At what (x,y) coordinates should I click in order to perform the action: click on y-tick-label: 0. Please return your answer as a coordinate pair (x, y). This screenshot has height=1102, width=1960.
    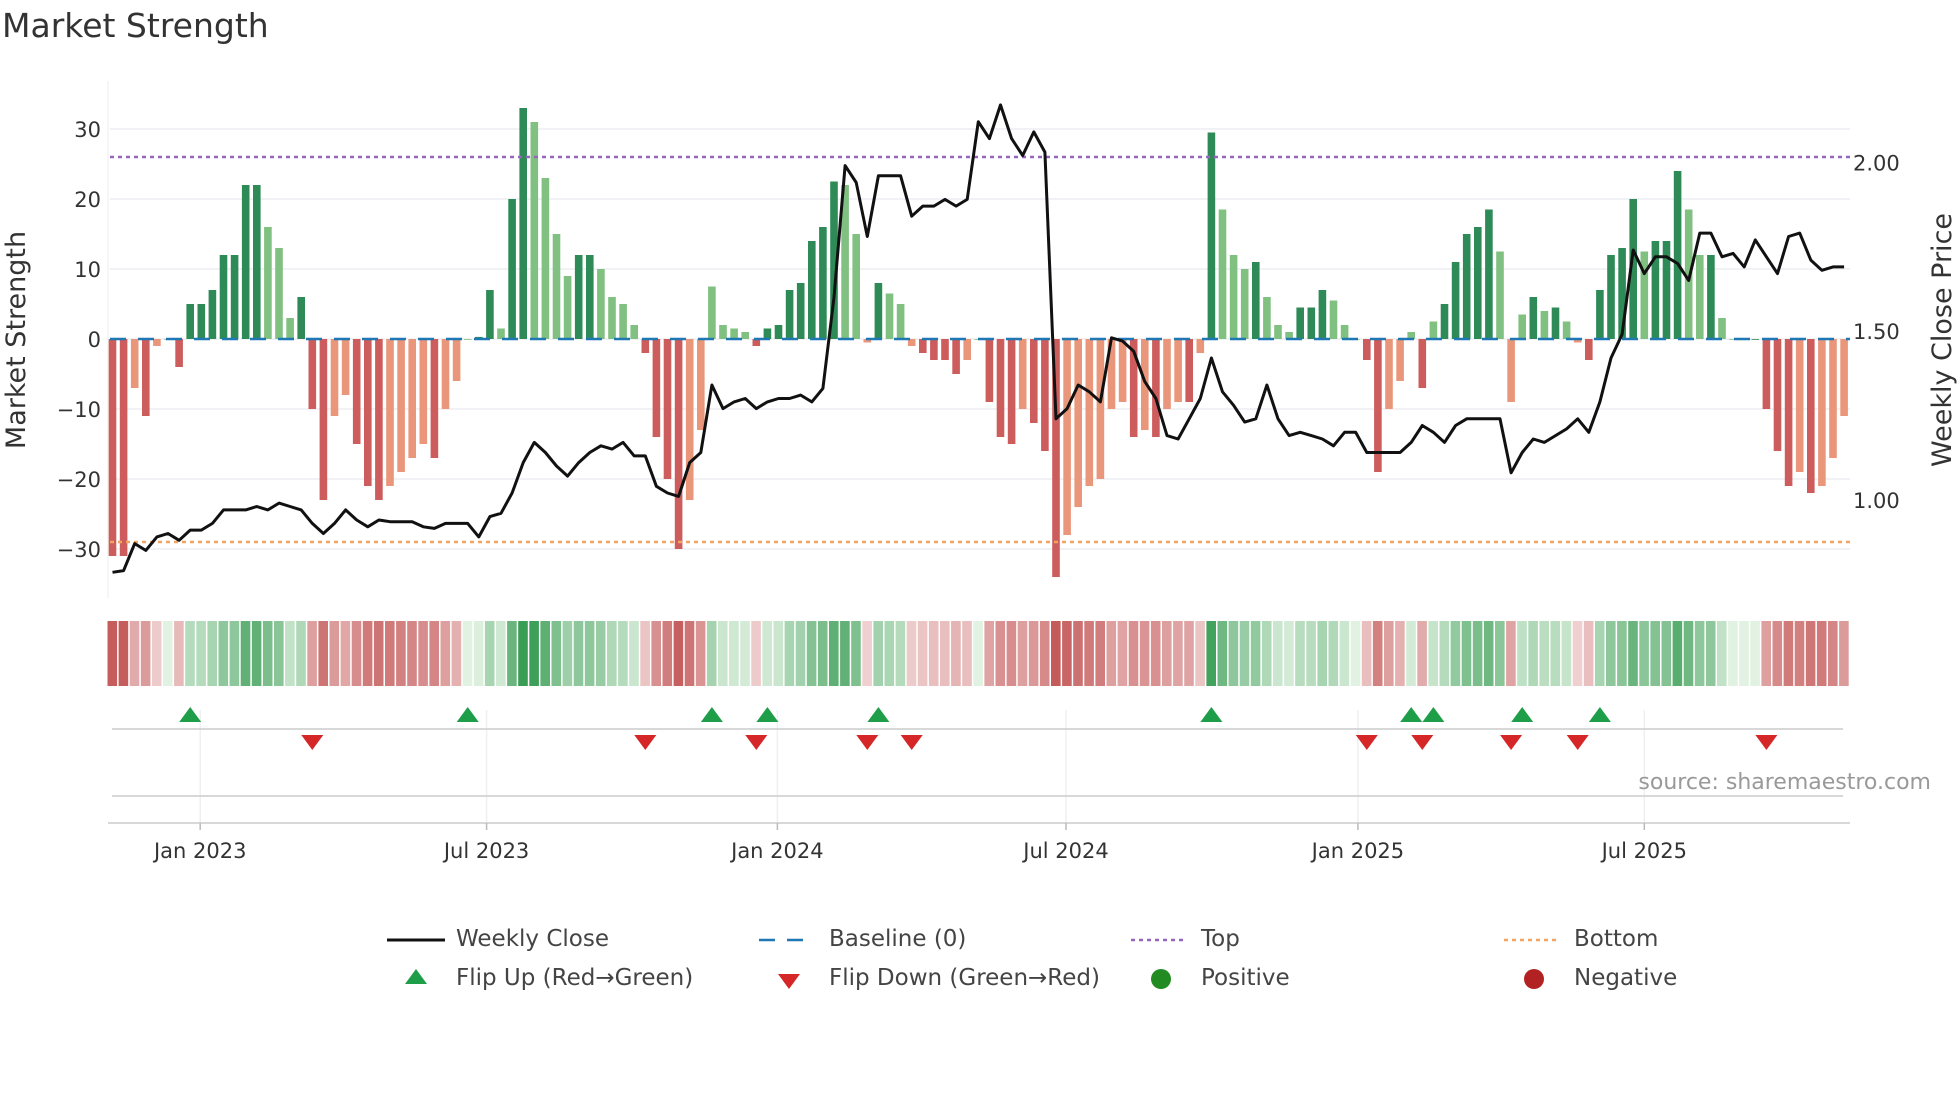
    Looking at the image, I should click on (94, 340).